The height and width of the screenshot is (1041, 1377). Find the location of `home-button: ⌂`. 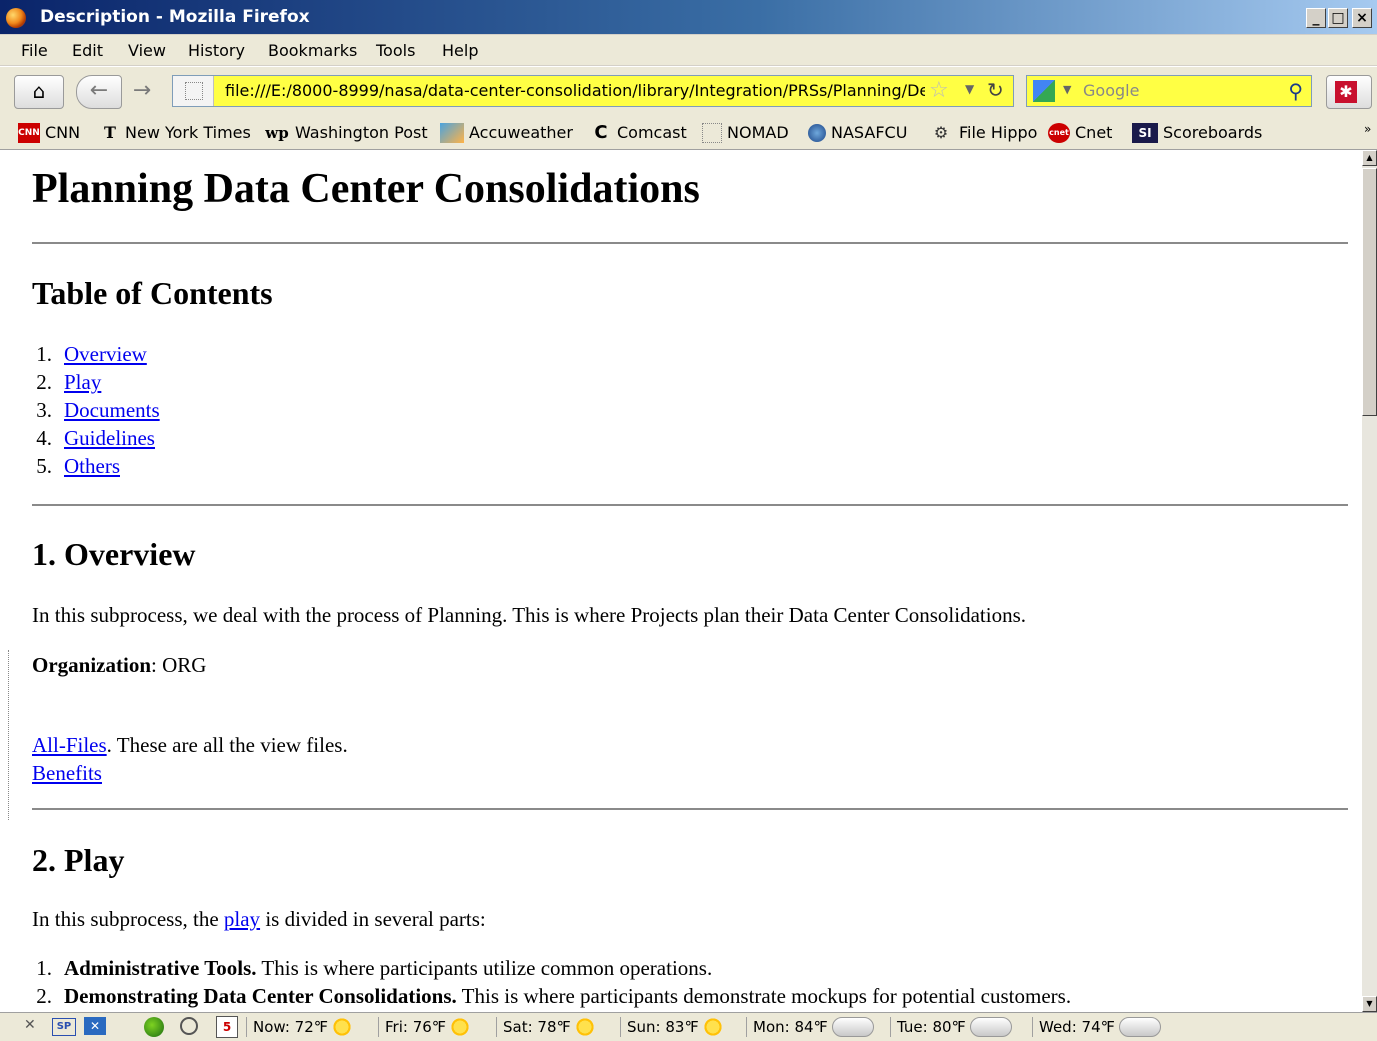

home-button: ⌂ is located at coordinates (39, 92).